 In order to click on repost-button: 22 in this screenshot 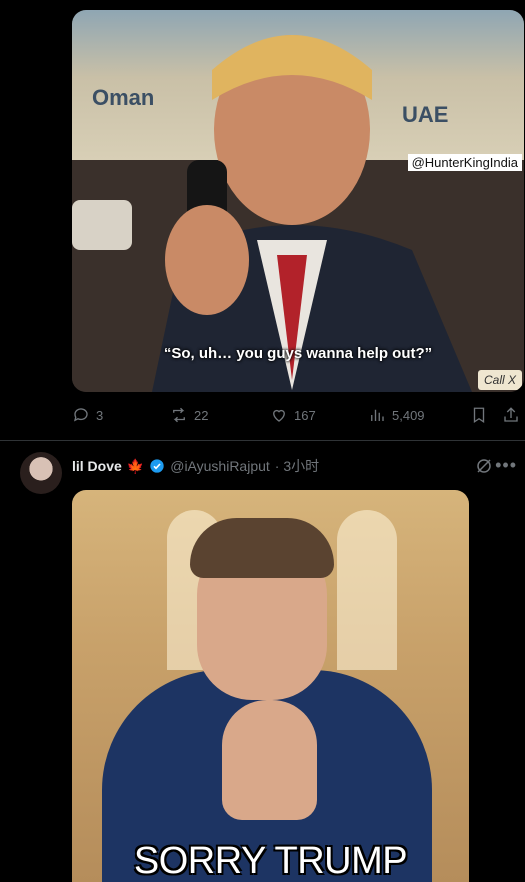, I will do `click(189, 415)`.